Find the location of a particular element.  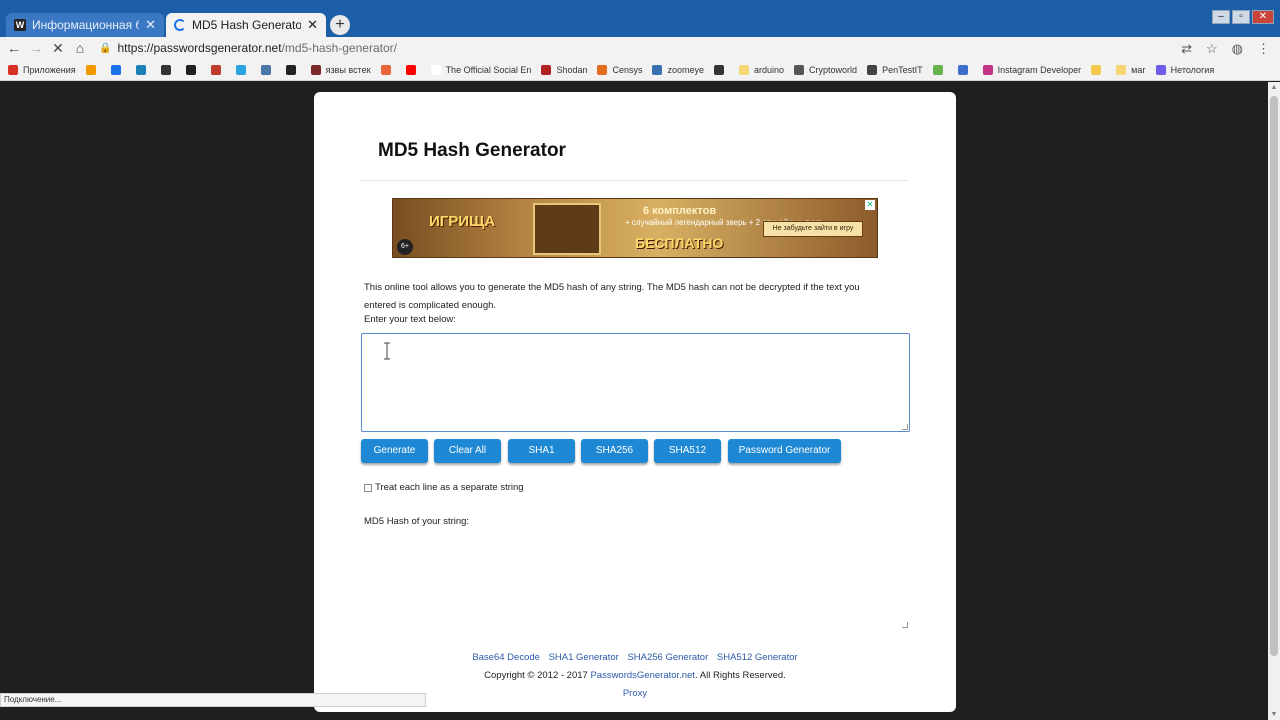

footer-link-sha256-generator: SHA256 Generator is located at coordinates (667, 657).